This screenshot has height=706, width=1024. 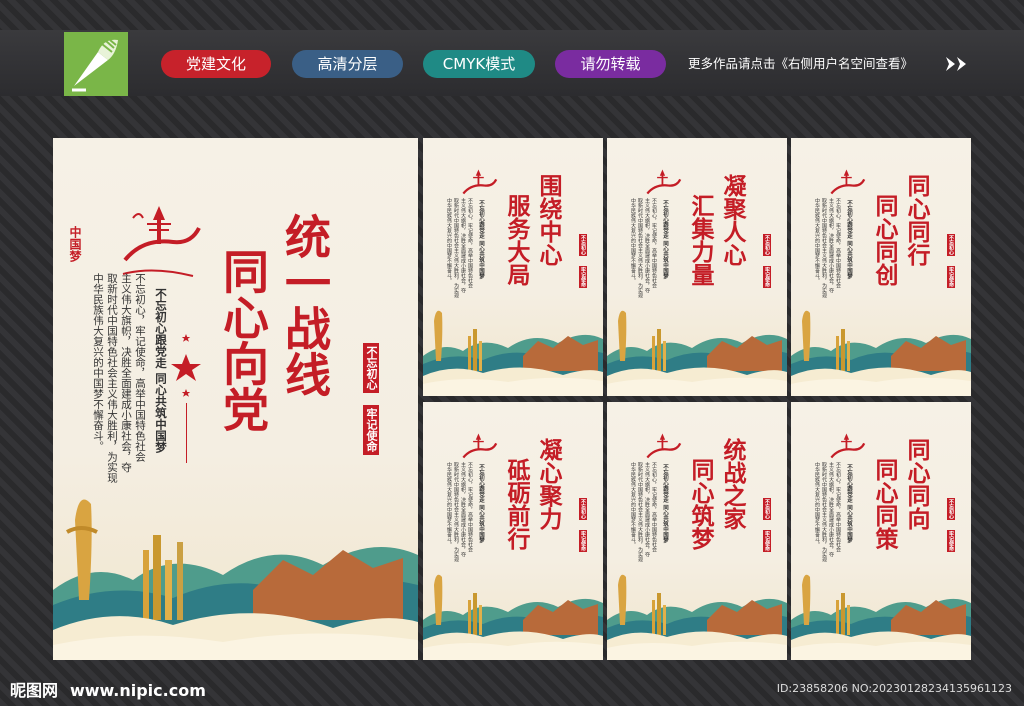 I want to click on site-logo: 昵图网 www.nipic.com, so click(x=108, y=689).